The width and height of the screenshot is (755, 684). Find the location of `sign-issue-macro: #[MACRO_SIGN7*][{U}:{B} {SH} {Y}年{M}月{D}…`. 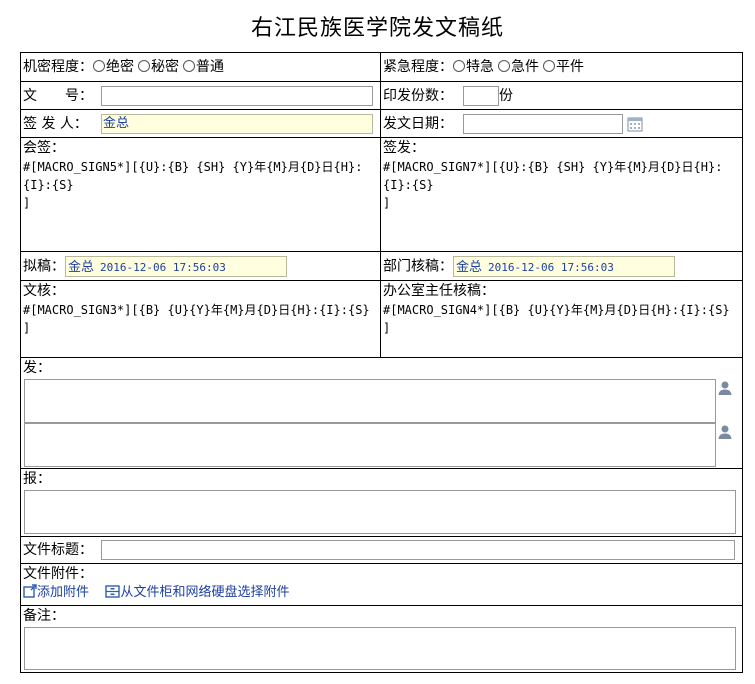

sign-issue-macro: #[MACRO_SIGN7*][{U}:{B} {SH} {Y}年{M}月{D}… is located at coordinates (553, 185).